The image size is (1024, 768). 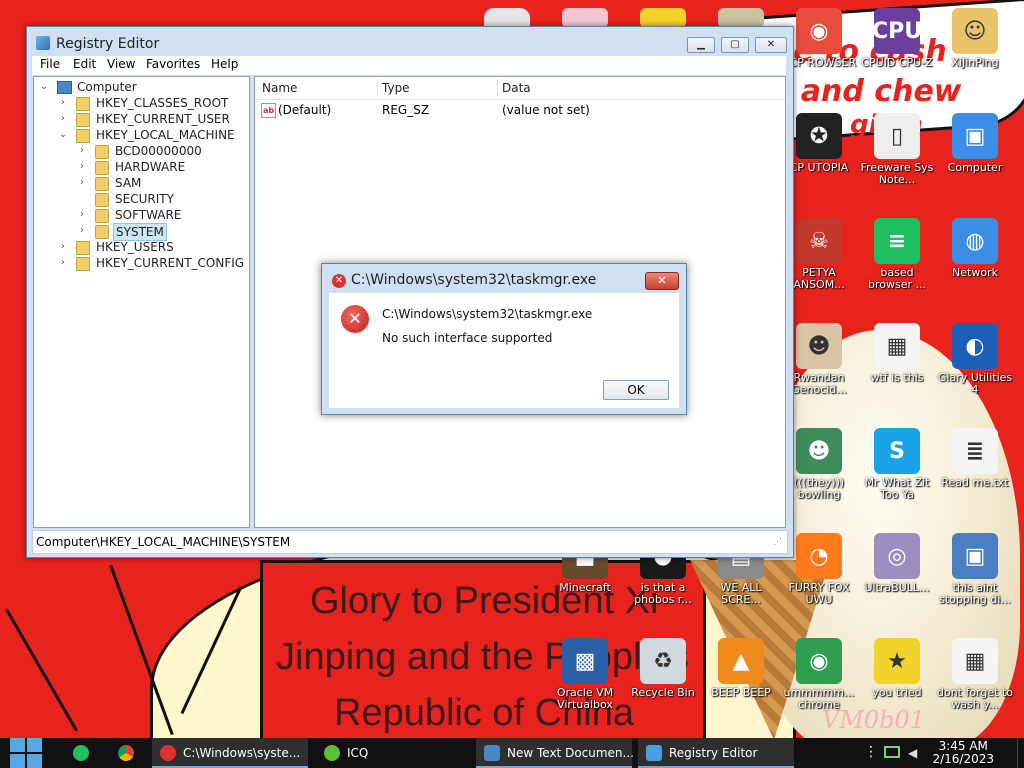 I want to click on taskbar-item-regedit: Registry Editor, so click(x=716, y=753).